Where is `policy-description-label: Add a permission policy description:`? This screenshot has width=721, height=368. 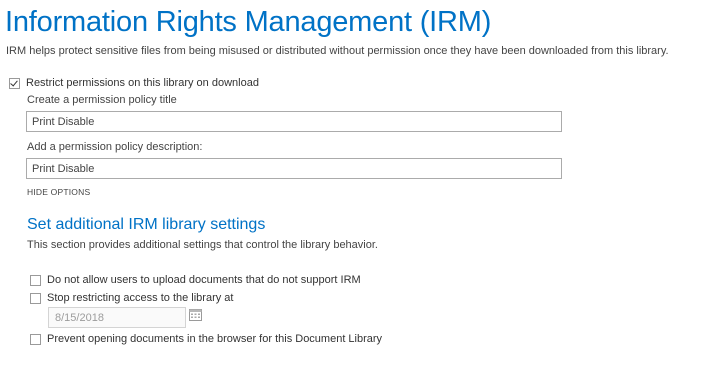 policy-description-label: Add a permission policy description: is located at coordinates (115, 147).